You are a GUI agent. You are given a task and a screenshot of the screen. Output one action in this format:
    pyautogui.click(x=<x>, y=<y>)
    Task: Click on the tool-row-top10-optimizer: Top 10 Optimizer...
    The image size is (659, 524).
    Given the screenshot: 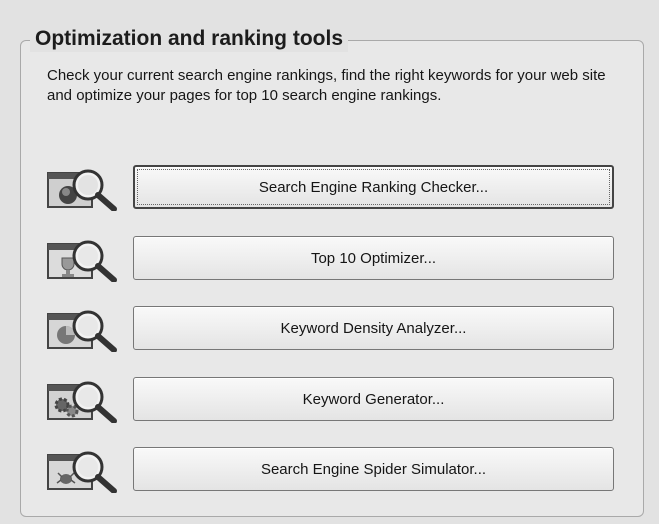 What is the action you would take?
    pyautogui.click(x=329, y=260)
    